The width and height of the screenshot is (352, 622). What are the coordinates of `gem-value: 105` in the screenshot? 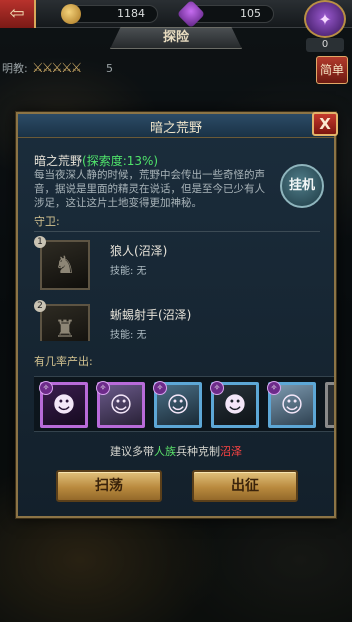 It's located at (250, 13).